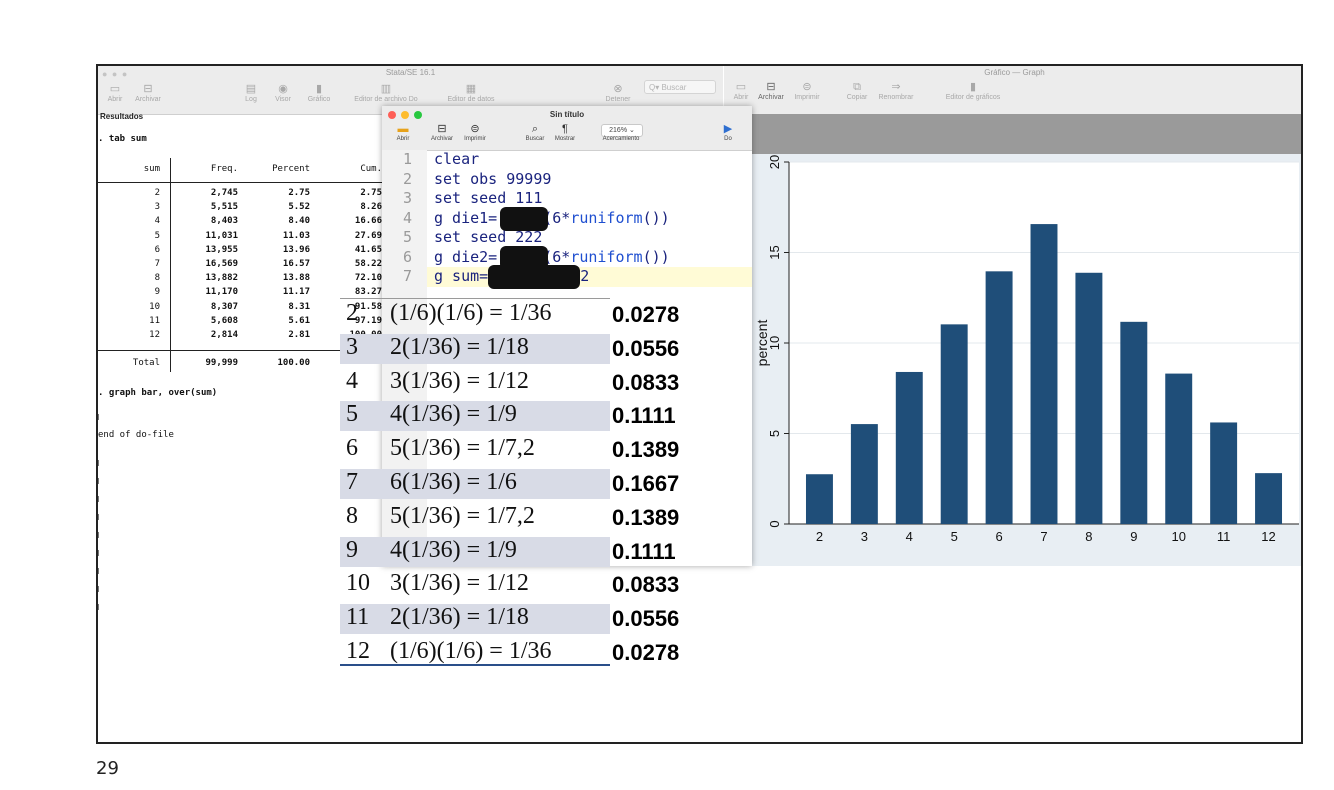 Image resolution: width=1334 pixels, height=790 pixels. I want to click on row-cum: 16.66, so click(368, 221).